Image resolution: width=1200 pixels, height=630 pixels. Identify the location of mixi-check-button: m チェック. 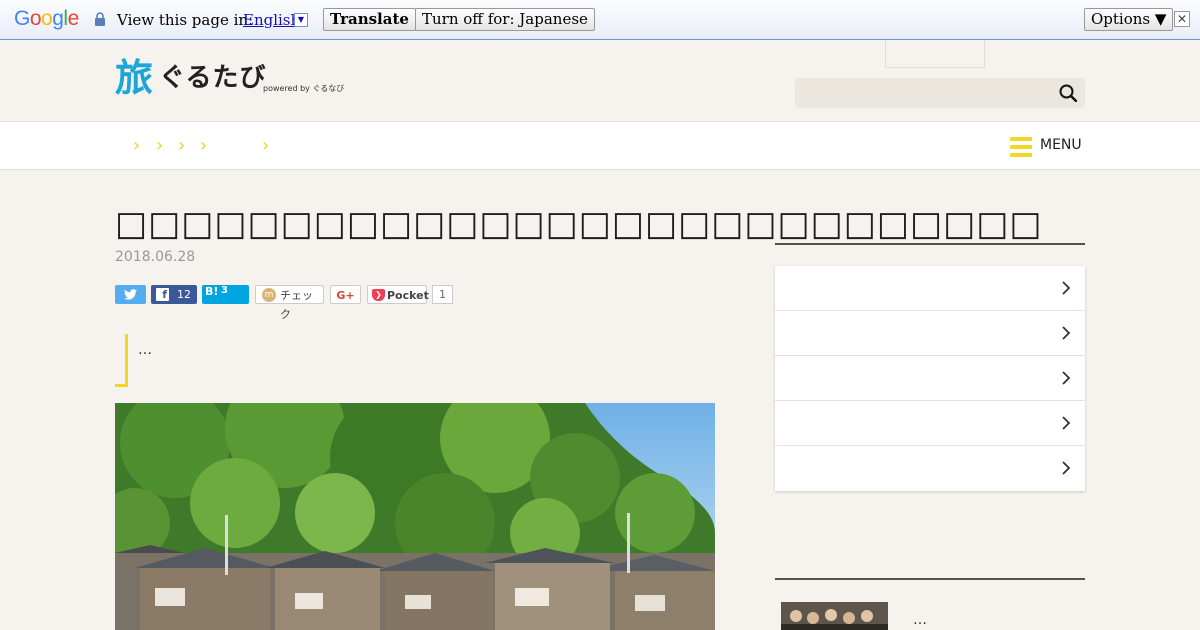
(289, 303).